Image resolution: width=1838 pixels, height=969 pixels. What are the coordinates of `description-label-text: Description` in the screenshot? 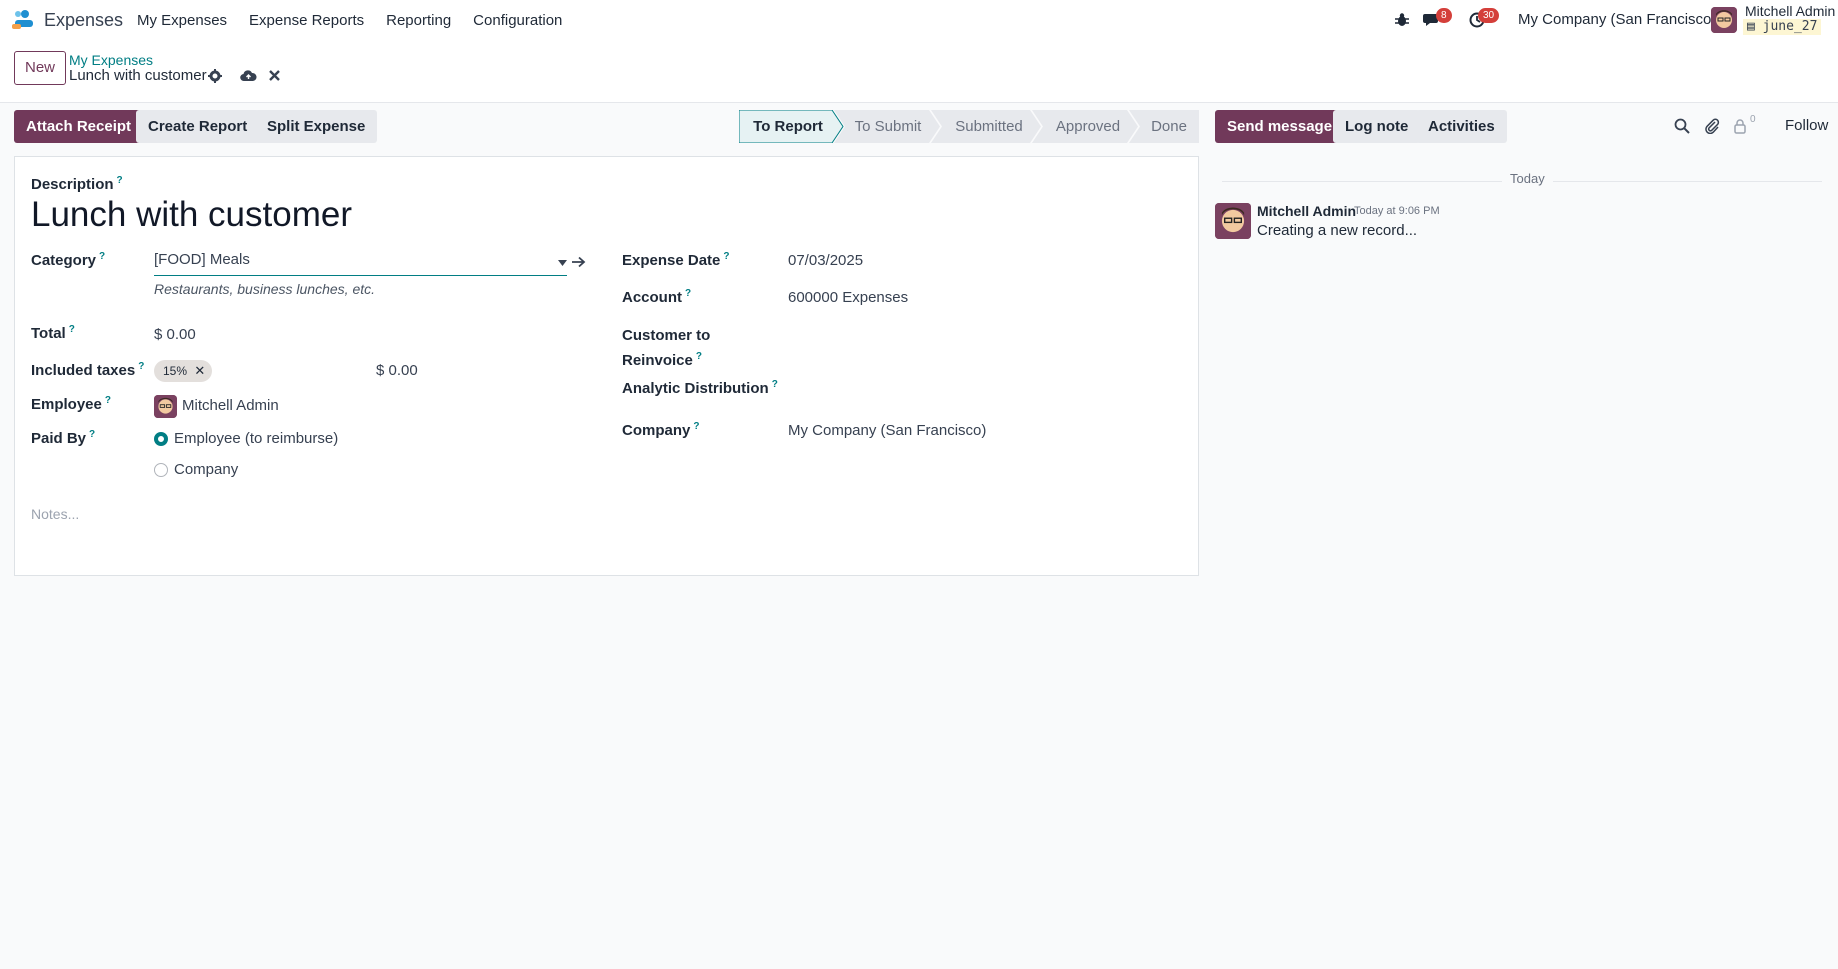 It's located at (72, 184).